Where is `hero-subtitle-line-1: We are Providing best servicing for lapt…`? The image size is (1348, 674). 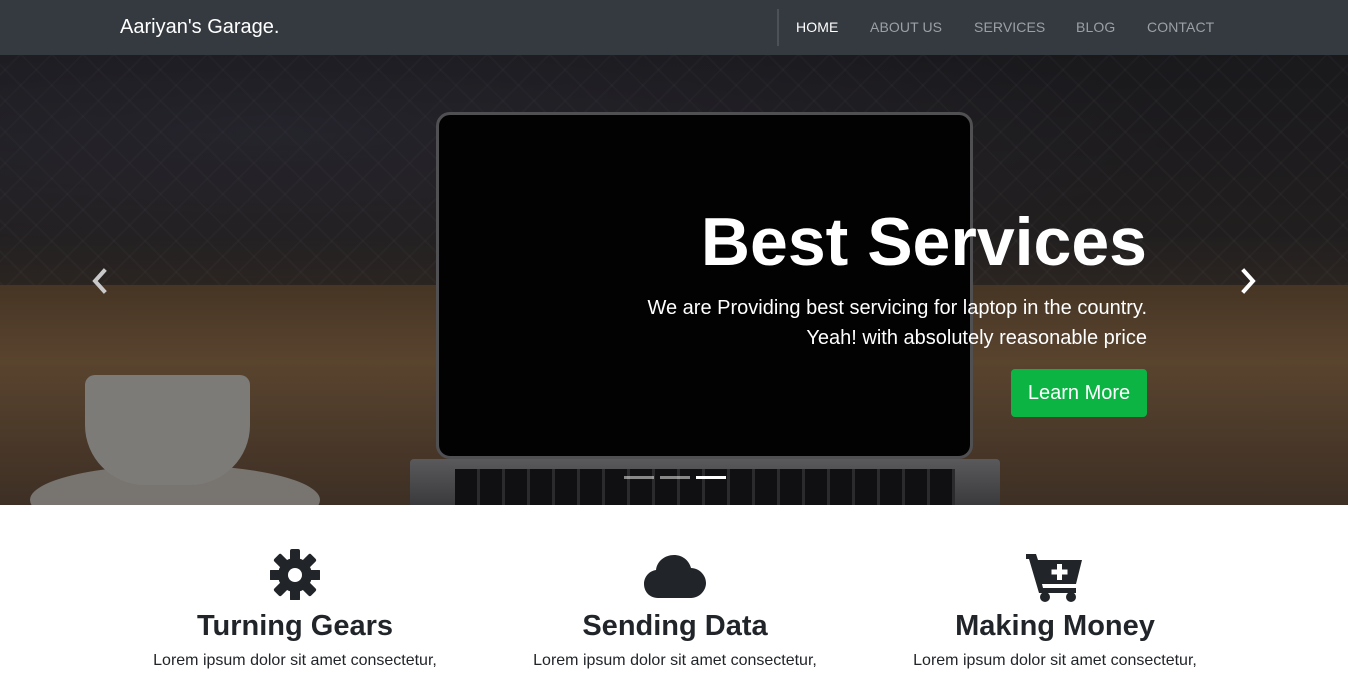
hero-subtitle-line-1: We are Providing best servicing for lapt… is located at coordinates (897, 308).